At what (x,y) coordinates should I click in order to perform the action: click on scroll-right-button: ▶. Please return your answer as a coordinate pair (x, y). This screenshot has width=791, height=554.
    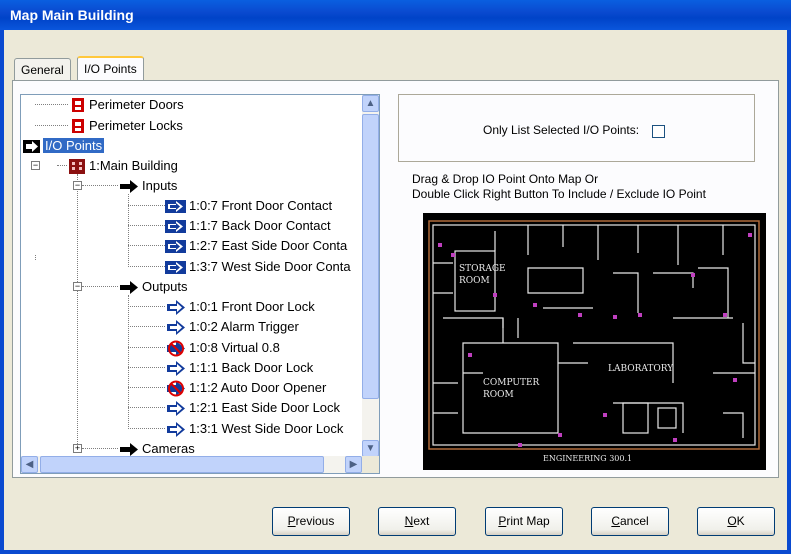
    Looking at the image, I should click on (353, 464).